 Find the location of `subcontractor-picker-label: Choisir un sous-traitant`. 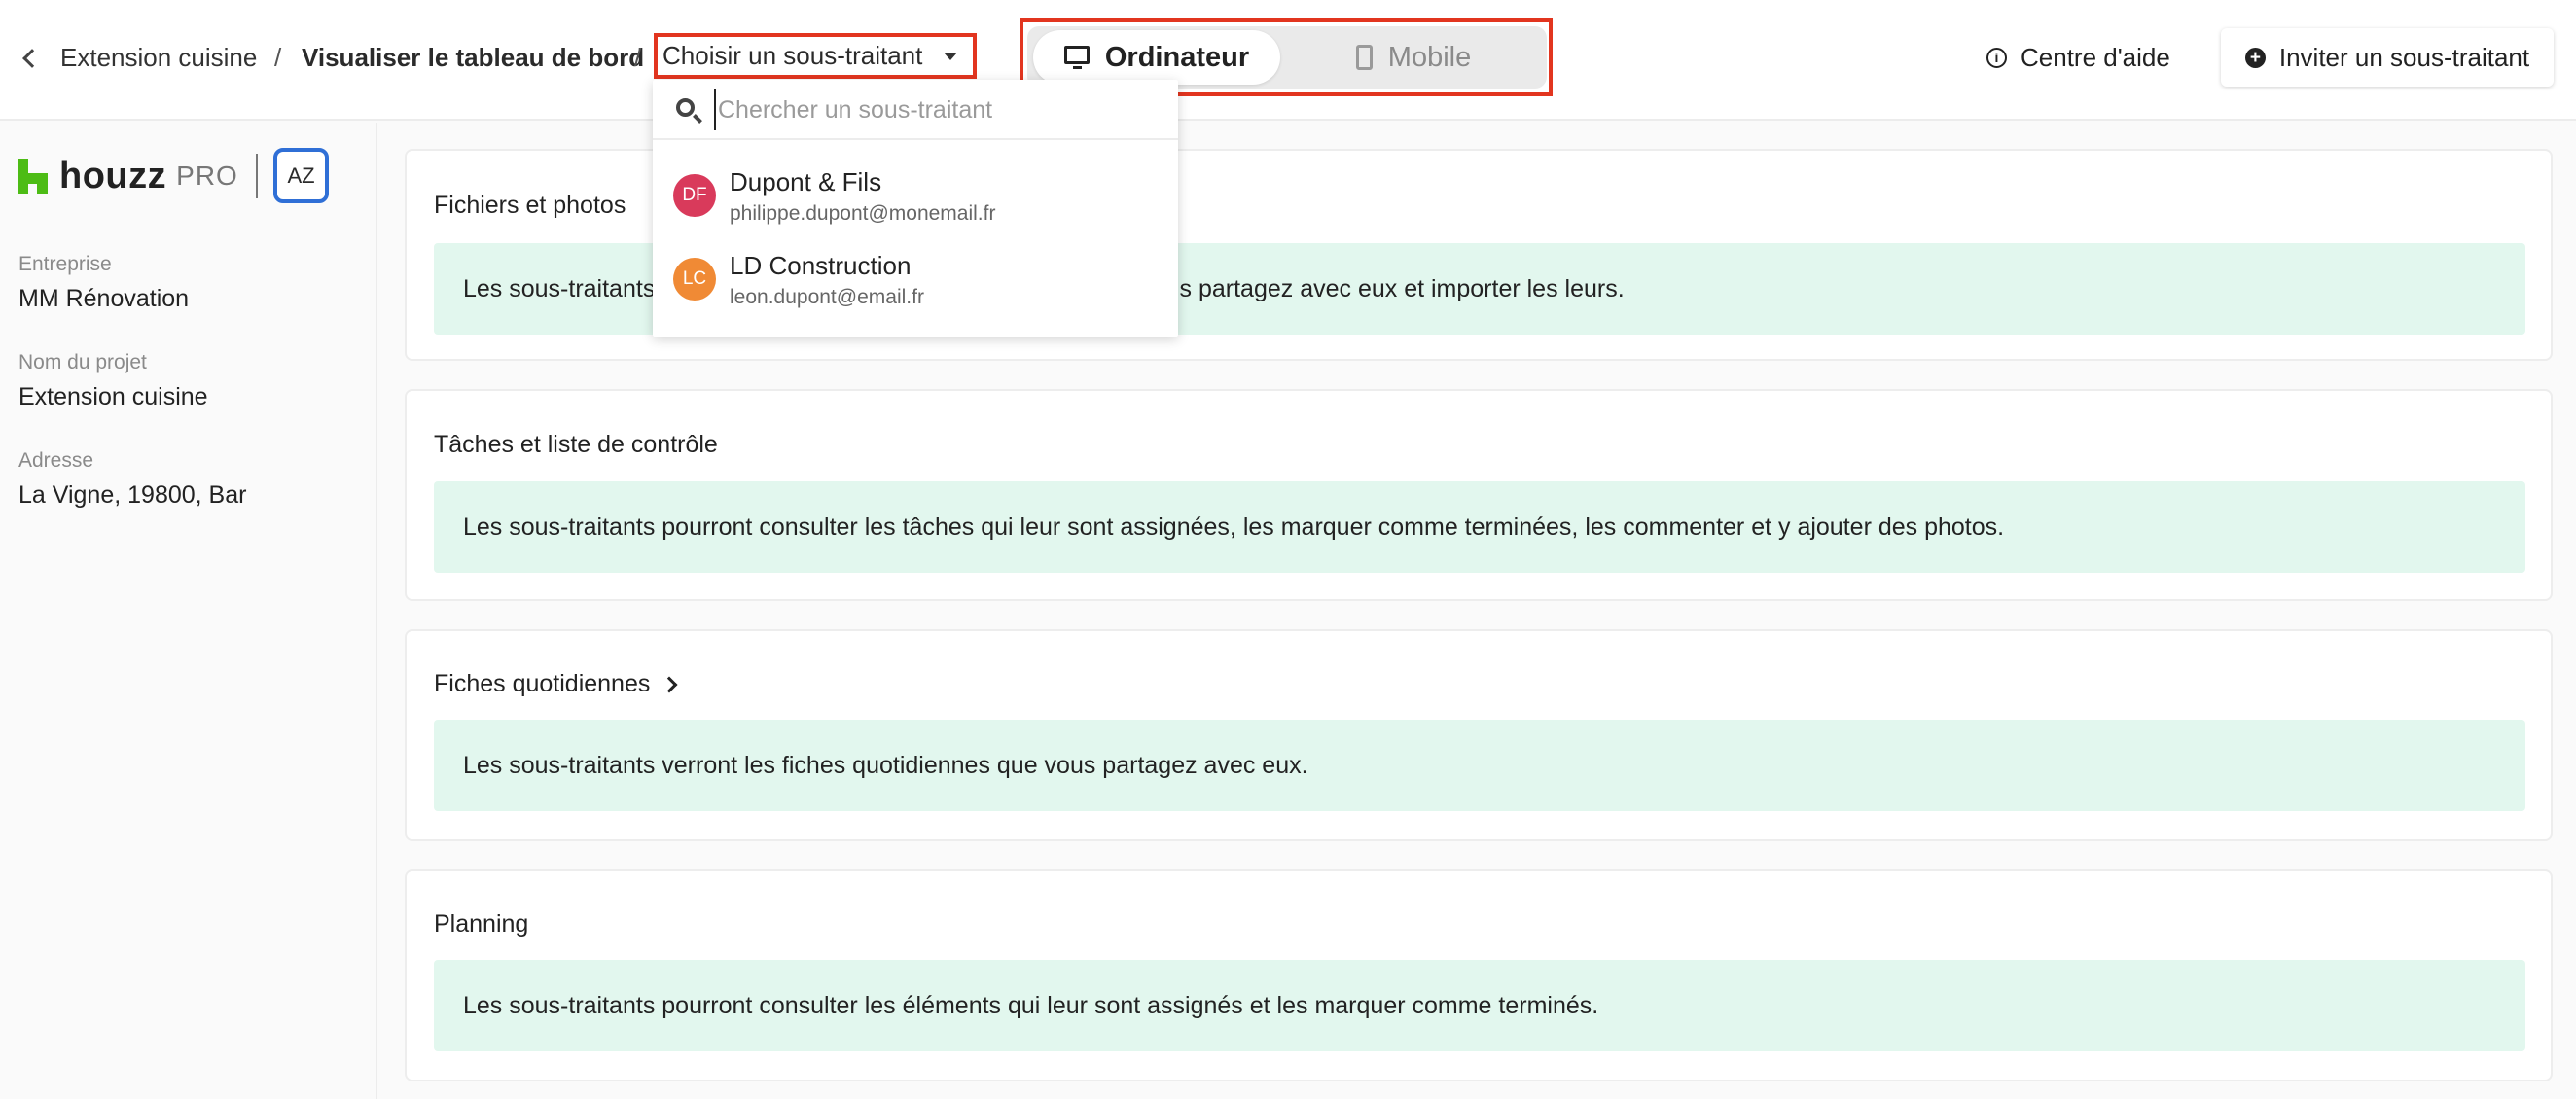

subcontractor-picker-label: Choisir un sous-traitant is located at coordinates (792, 55).